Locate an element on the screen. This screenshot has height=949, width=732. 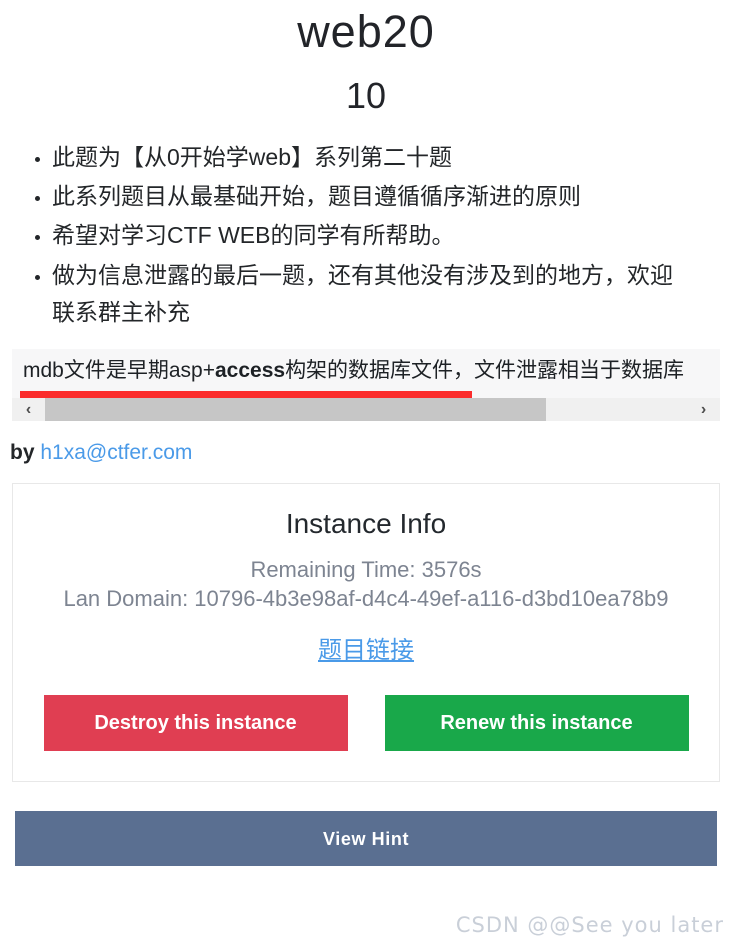
scroll-left-arrow-icon: ‹ is located at coordinates (28, 410).